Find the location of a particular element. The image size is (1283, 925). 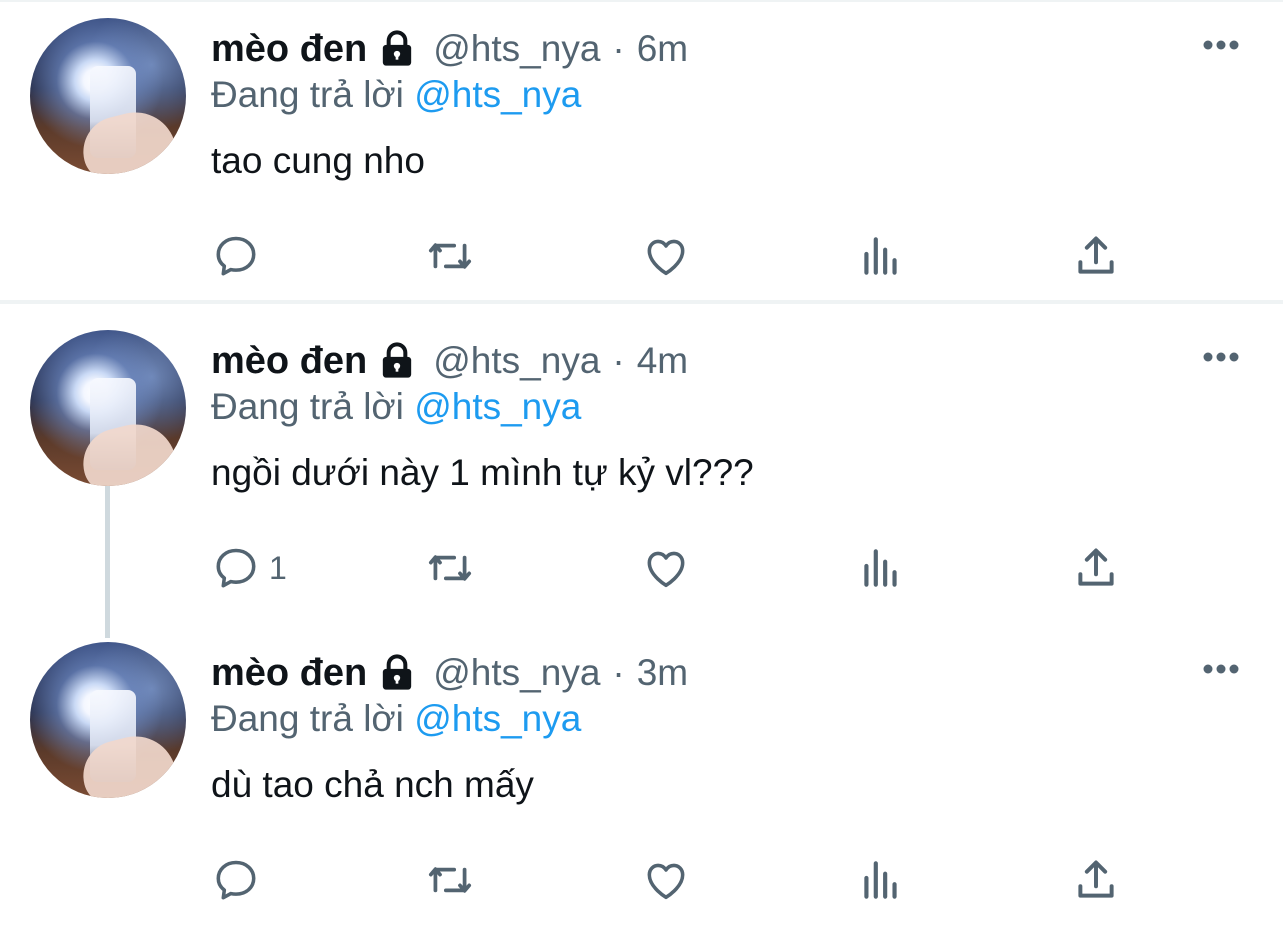

reply-button: 1 is located at coordinates (249, 568).